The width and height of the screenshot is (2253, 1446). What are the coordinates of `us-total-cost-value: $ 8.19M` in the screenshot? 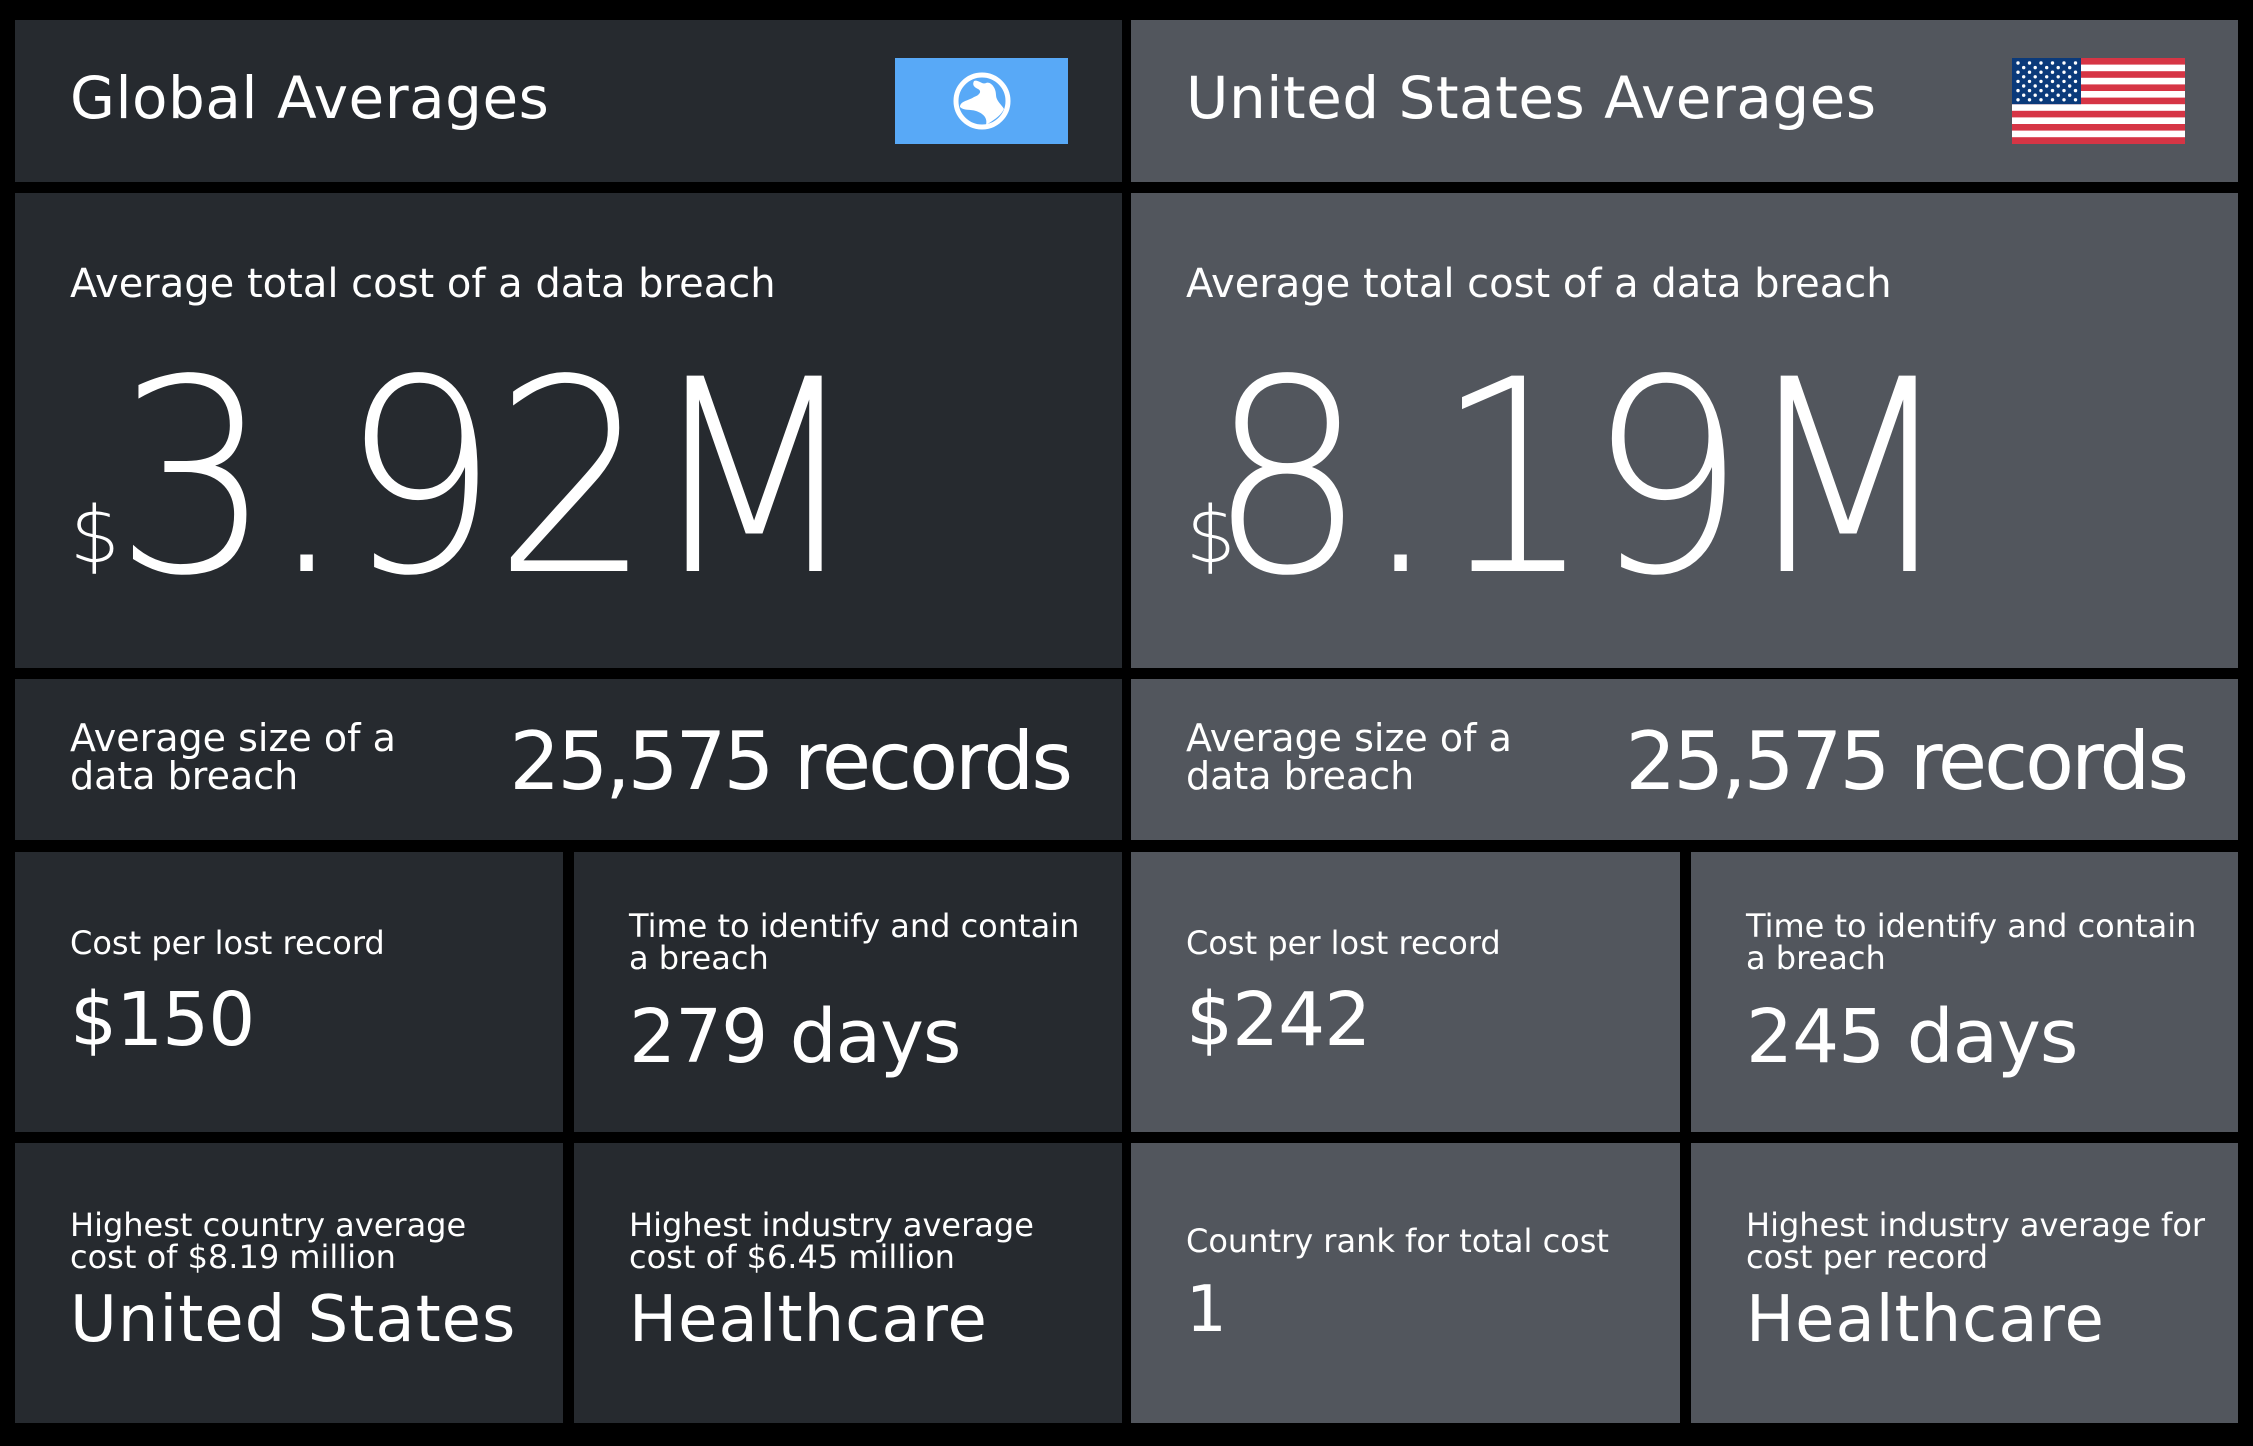 It's located at (1596, 468).